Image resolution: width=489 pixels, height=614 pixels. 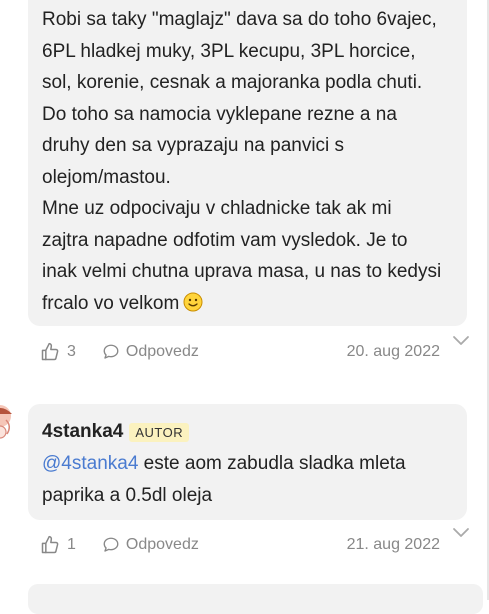 I want to click on like-button: 1, so click(x=58, y=545).